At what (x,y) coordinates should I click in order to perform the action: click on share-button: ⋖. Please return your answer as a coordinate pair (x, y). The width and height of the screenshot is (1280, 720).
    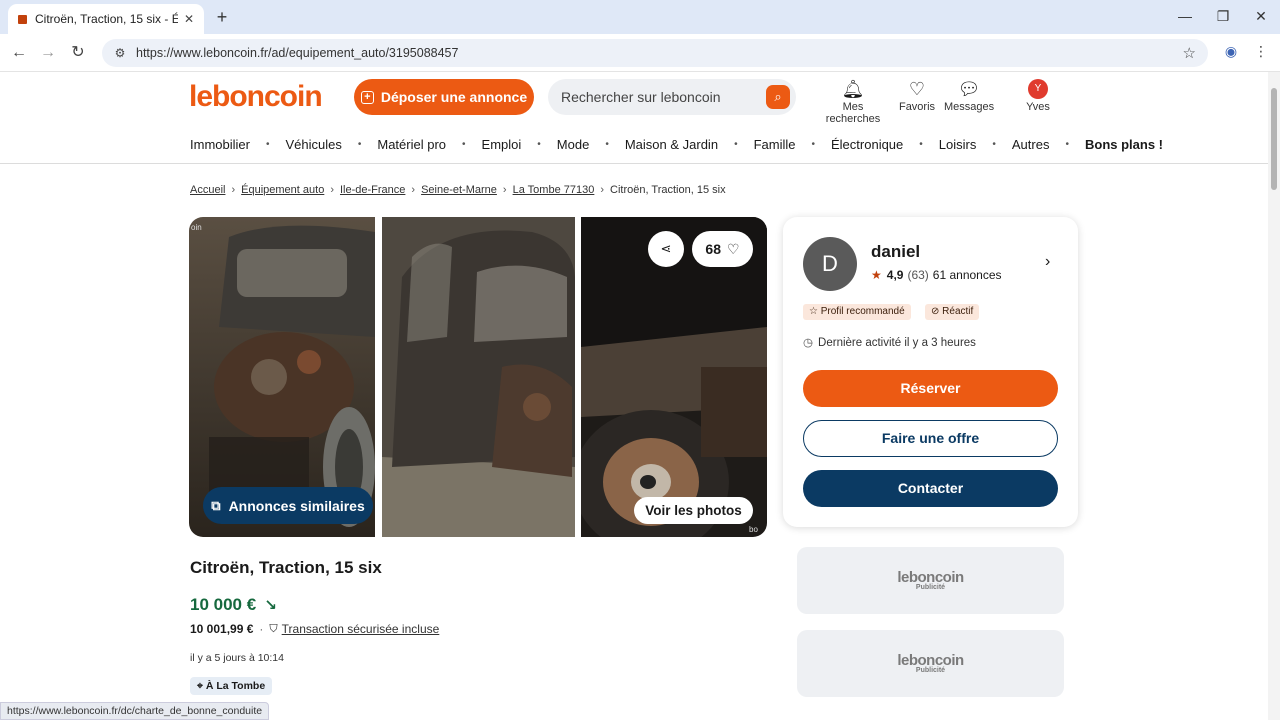
    Looking at the image, I should click on (666, 249).